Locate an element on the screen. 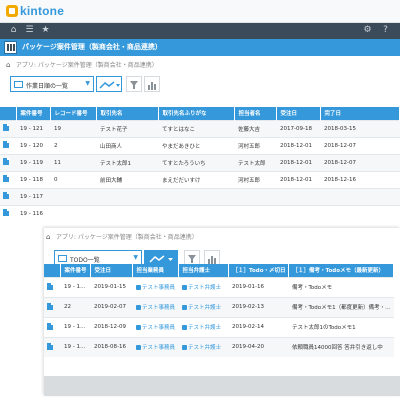  cell: やまだあきひと is located at coordinates (196, 145).